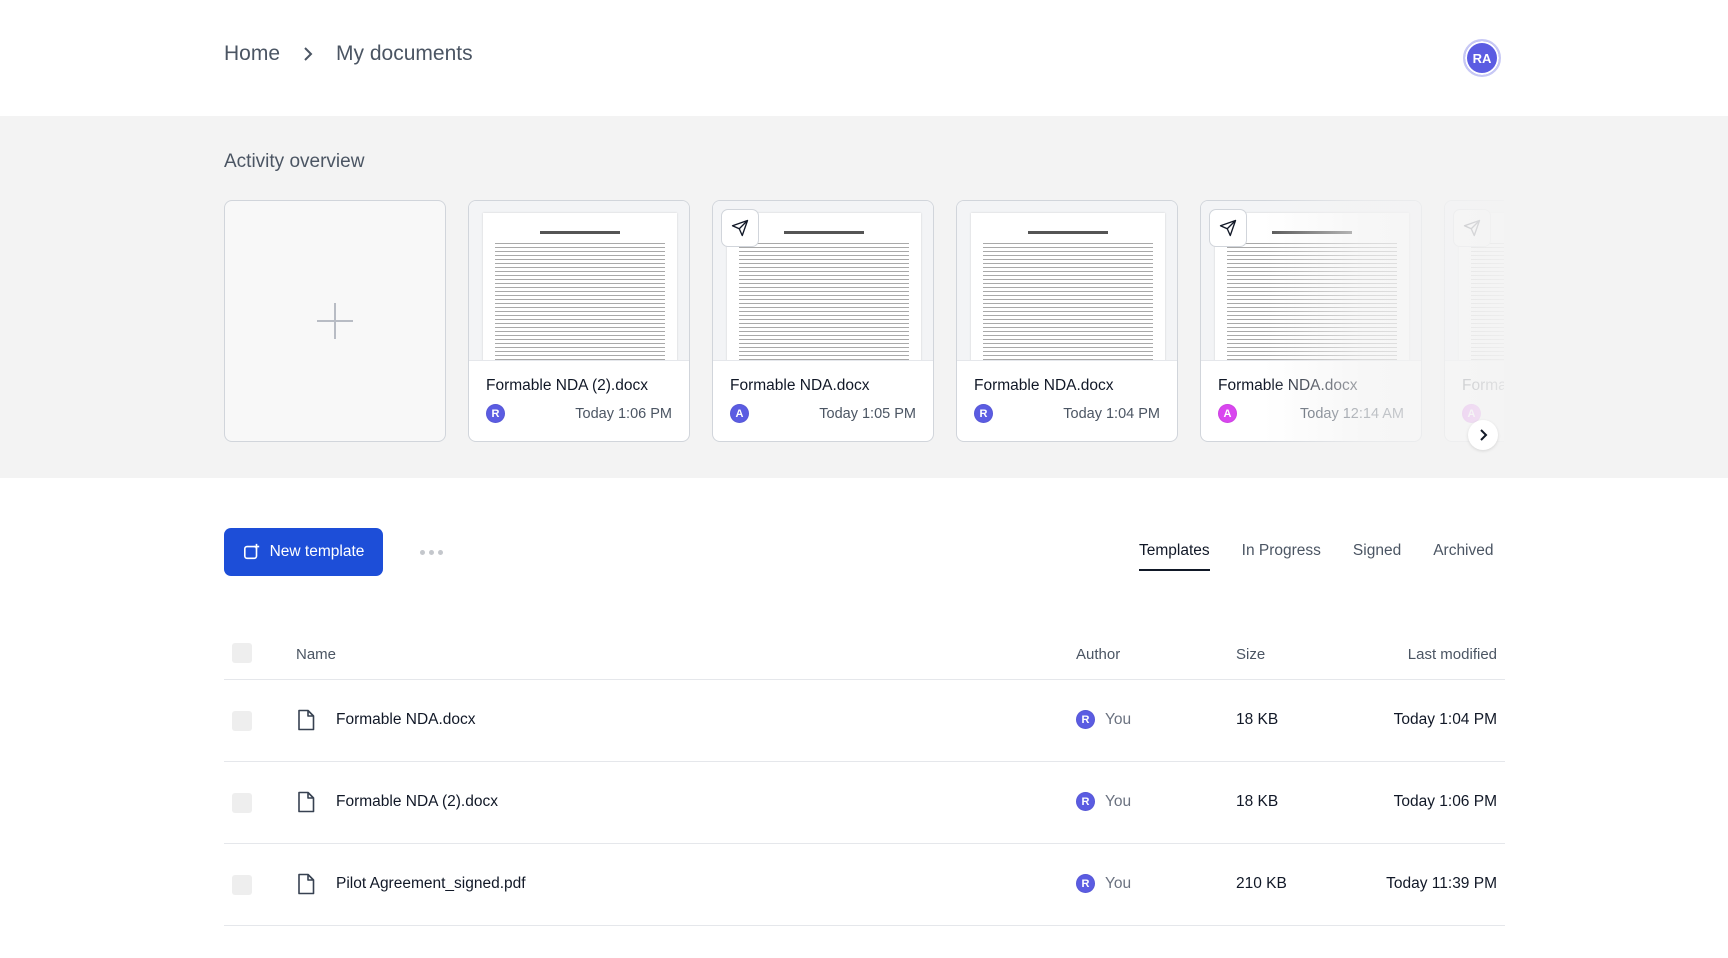  I want to click on table-header: Name Author Size Last modified, so click(864, 655).